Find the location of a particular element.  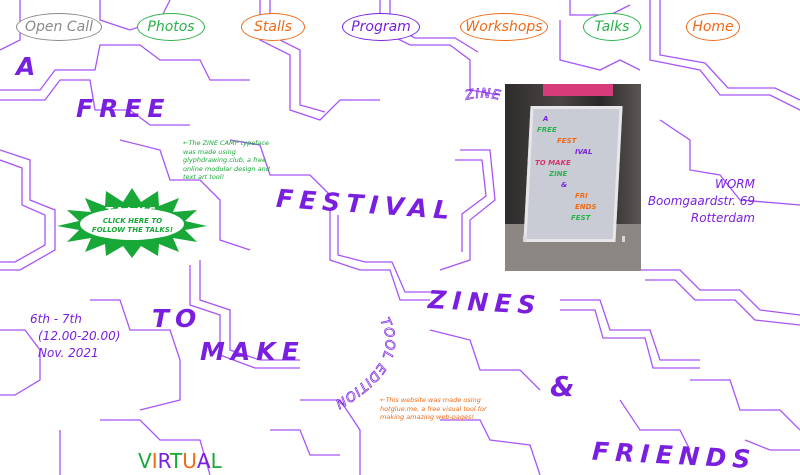

tool-edition-text: TOOL EDITION is located at coordinates (363, 364).